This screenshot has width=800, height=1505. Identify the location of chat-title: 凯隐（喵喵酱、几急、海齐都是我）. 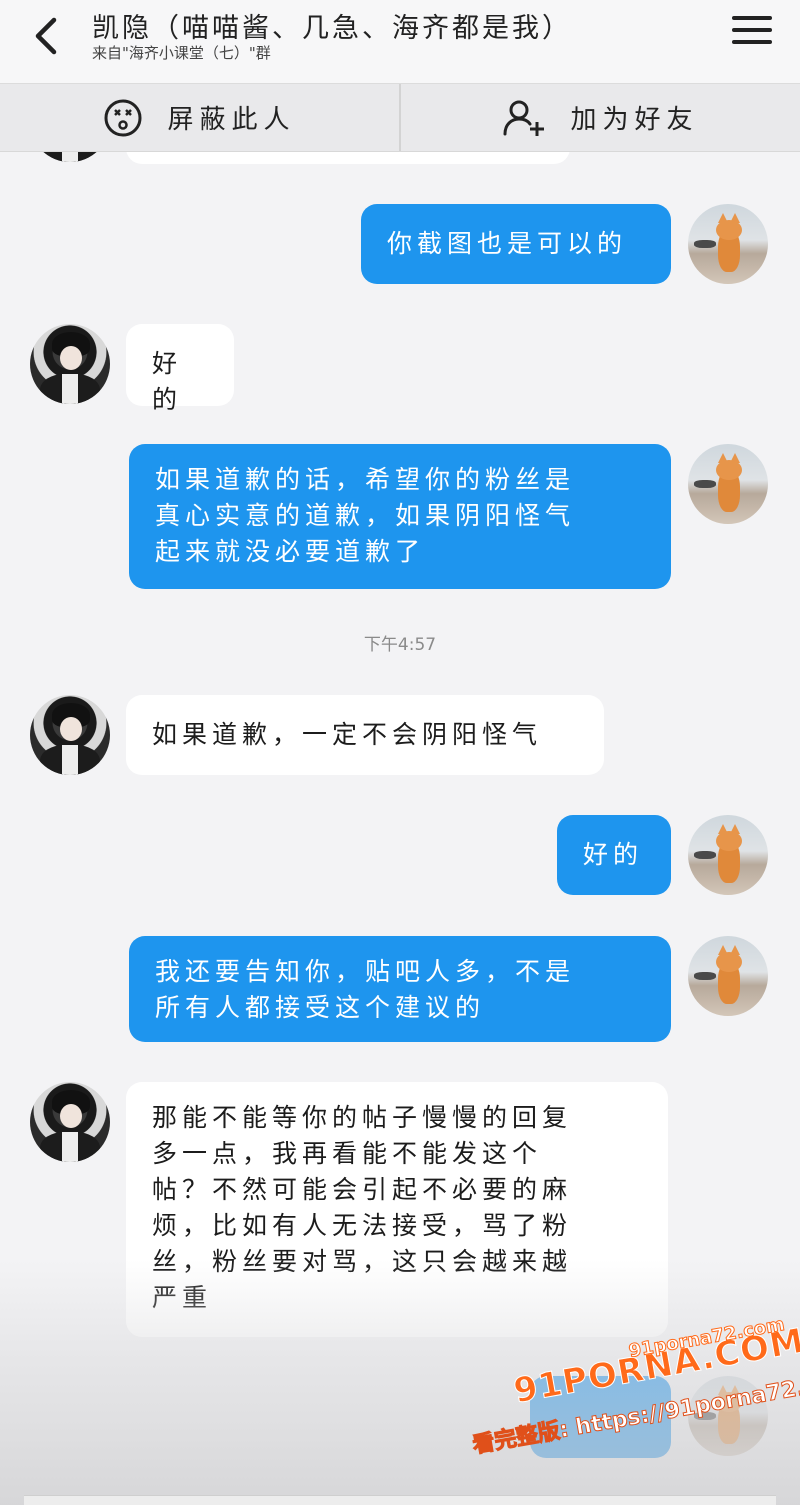
(332, 28).